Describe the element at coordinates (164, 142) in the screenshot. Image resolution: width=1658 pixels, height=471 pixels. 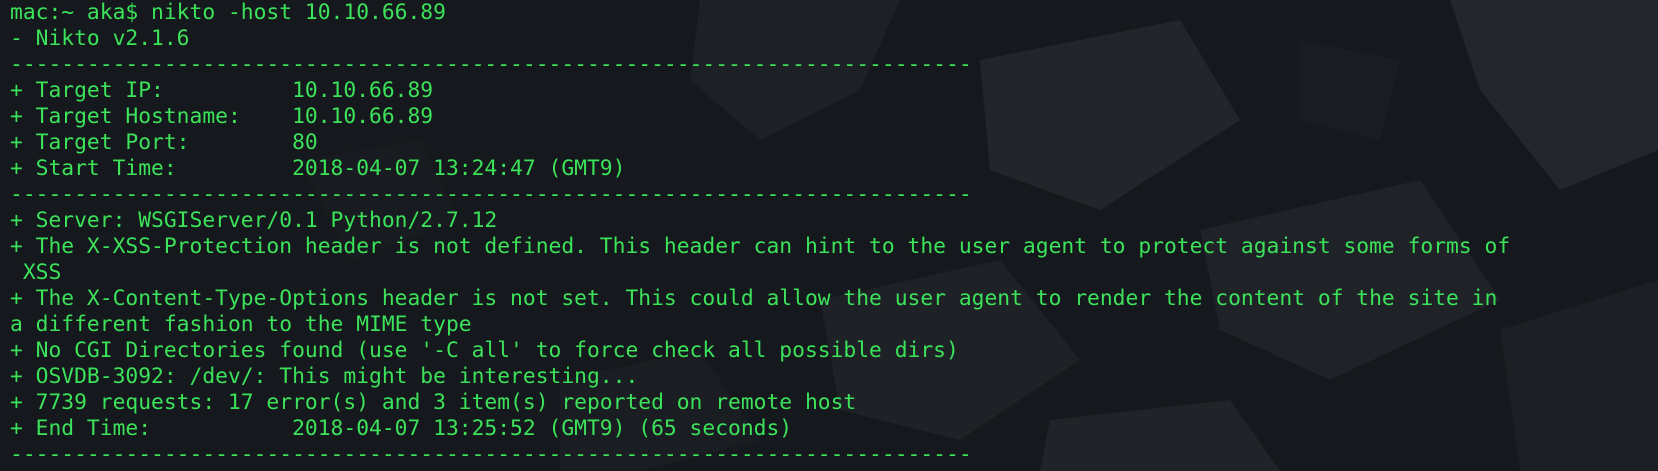
I see `target-port-line: + Target Port: 80` at that location.